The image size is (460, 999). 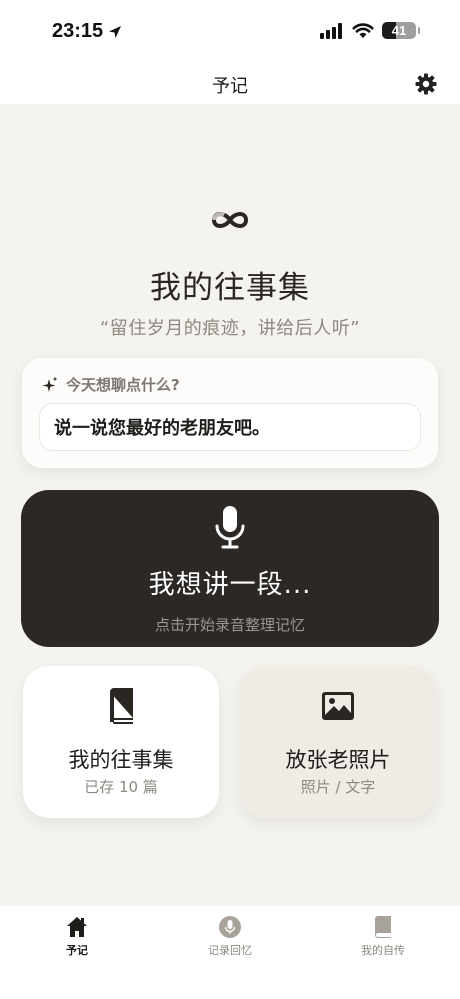 What do you see at coordinates (426, 84) in the screenshot?
I see `settings-gear-icon` at bounding box center [426, 84].